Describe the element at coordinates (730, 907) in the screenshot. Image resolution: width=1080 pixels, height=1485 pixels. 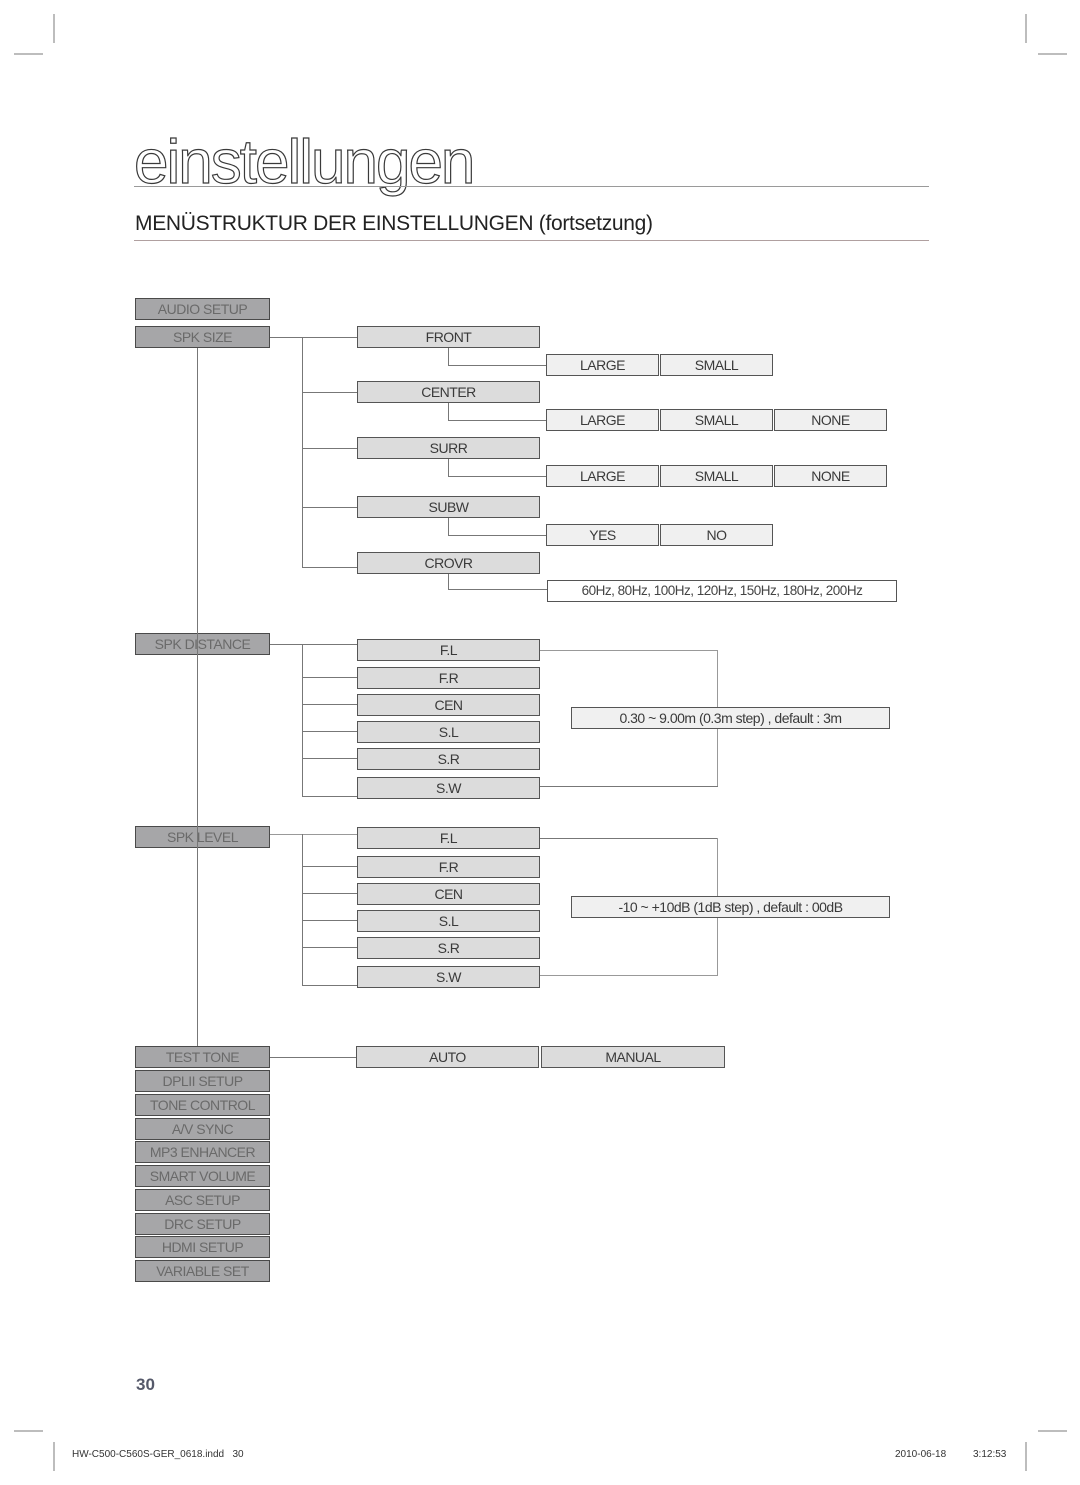
I see `level-range: -10 ~ +10dB (1dB step) , default : 00dB` at that location.